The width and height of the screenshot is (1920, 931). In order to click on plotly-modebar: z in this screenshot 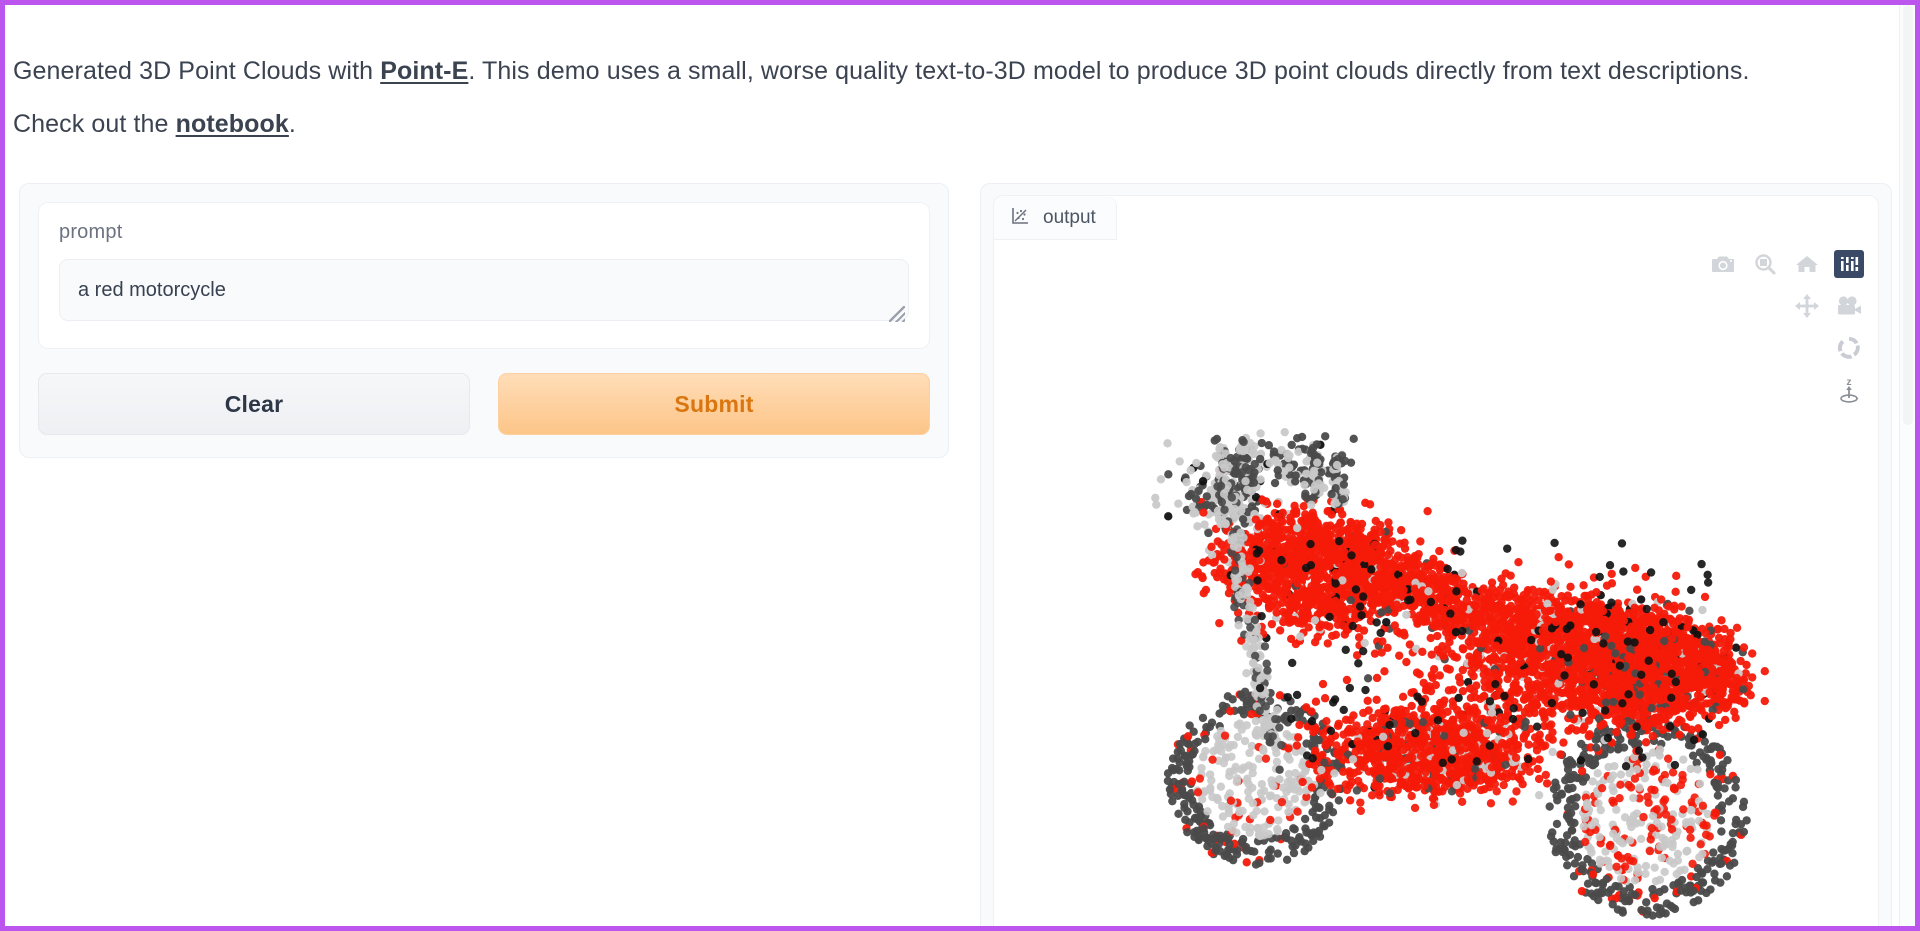, I will do `click(1786, 327)`.